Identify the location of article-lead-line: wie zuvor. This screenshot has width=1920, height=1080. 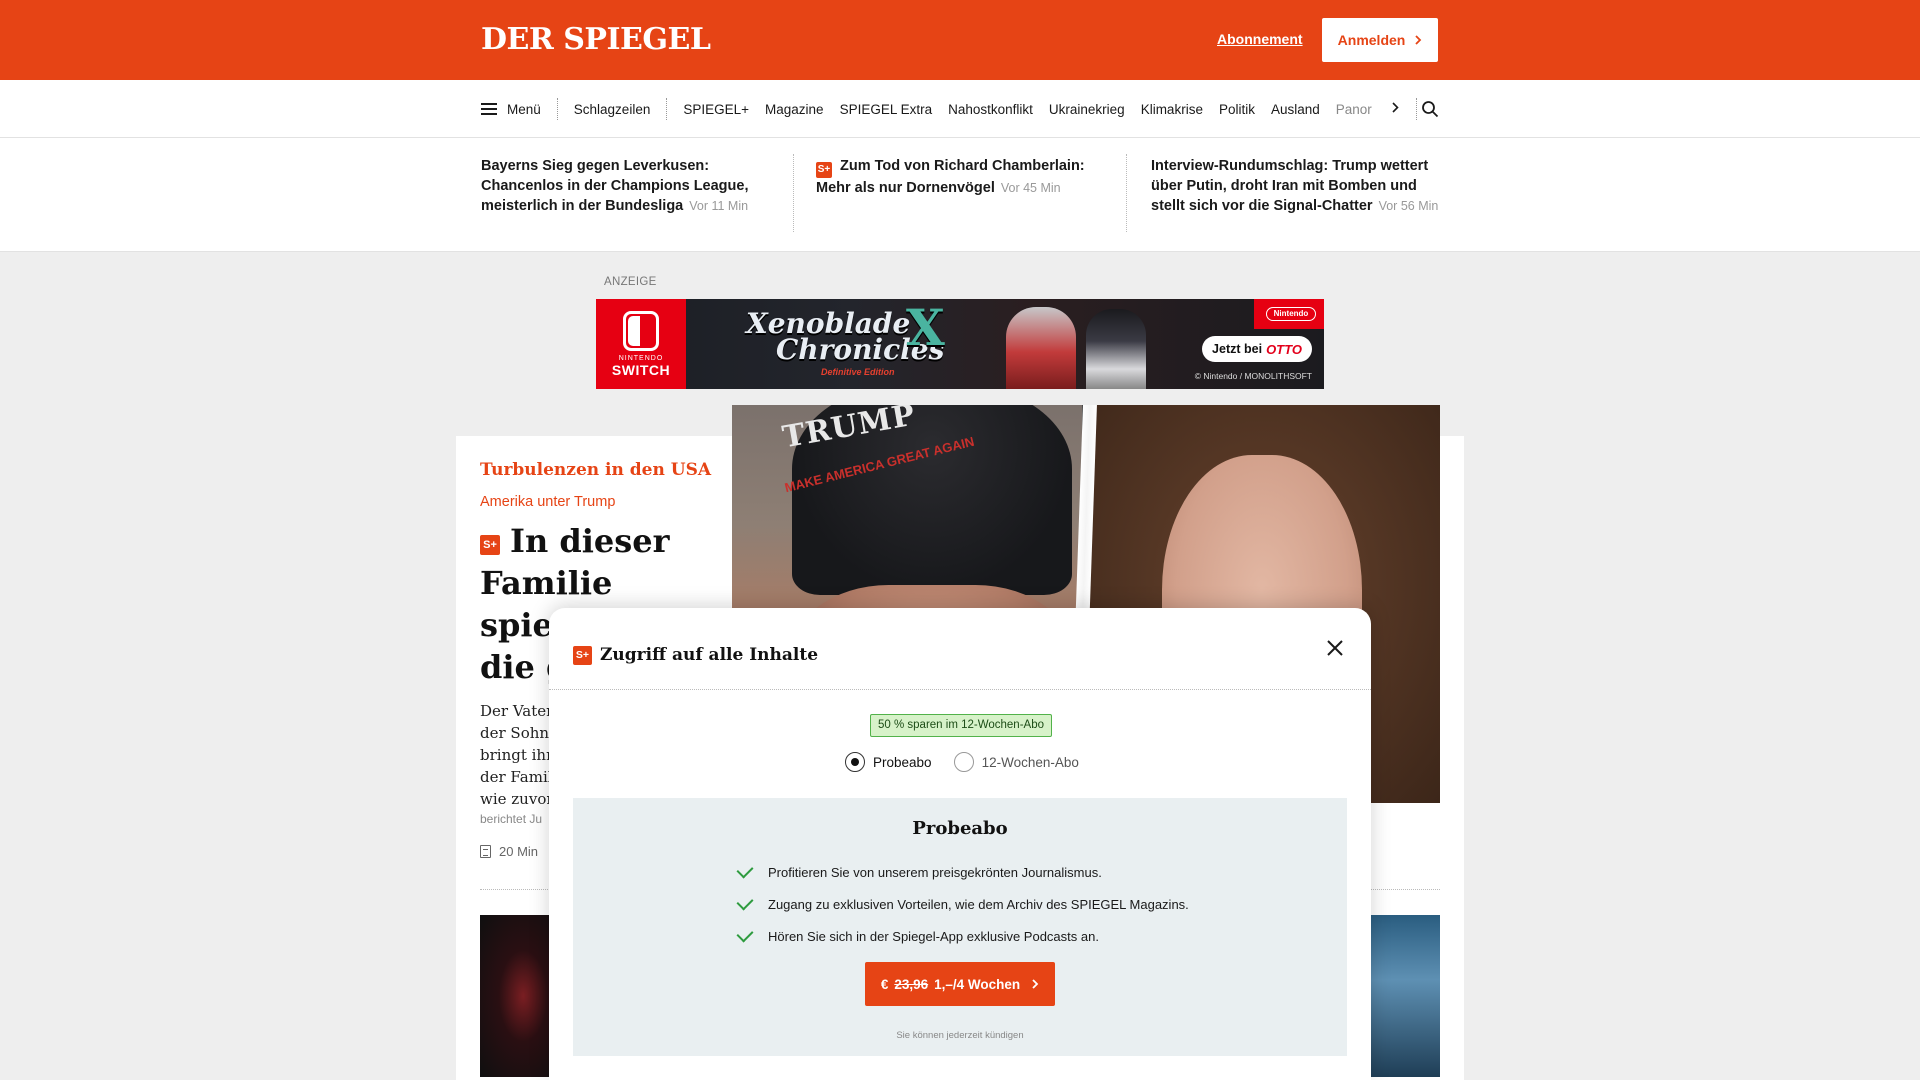
(515, 799).